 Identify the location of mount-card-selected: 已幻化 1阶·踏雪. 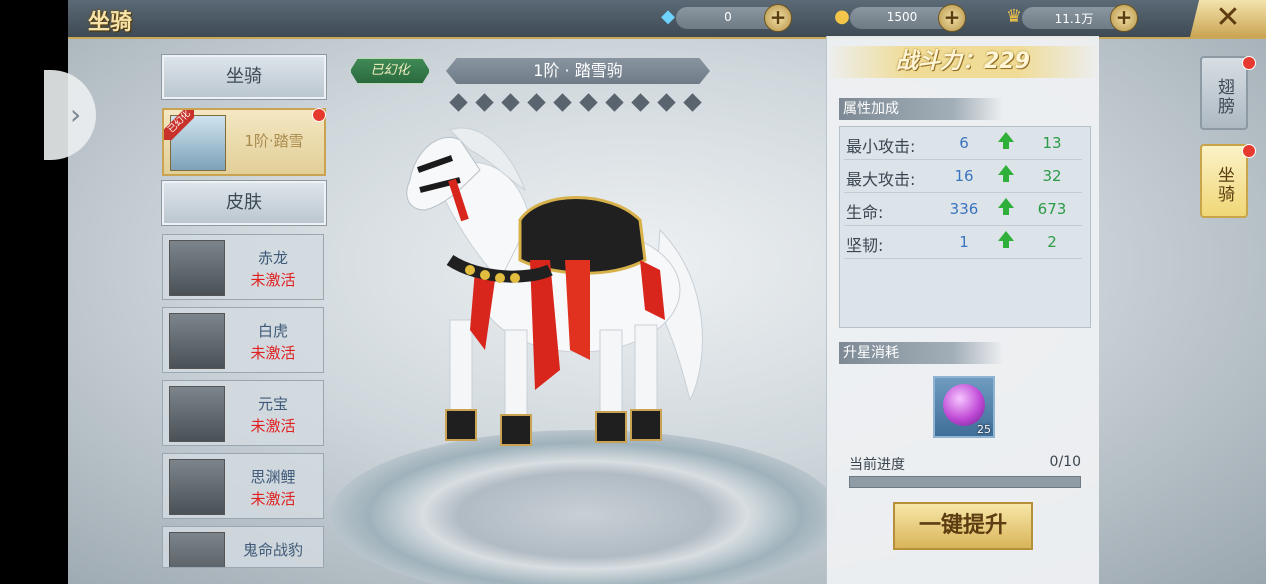
(244, 142).